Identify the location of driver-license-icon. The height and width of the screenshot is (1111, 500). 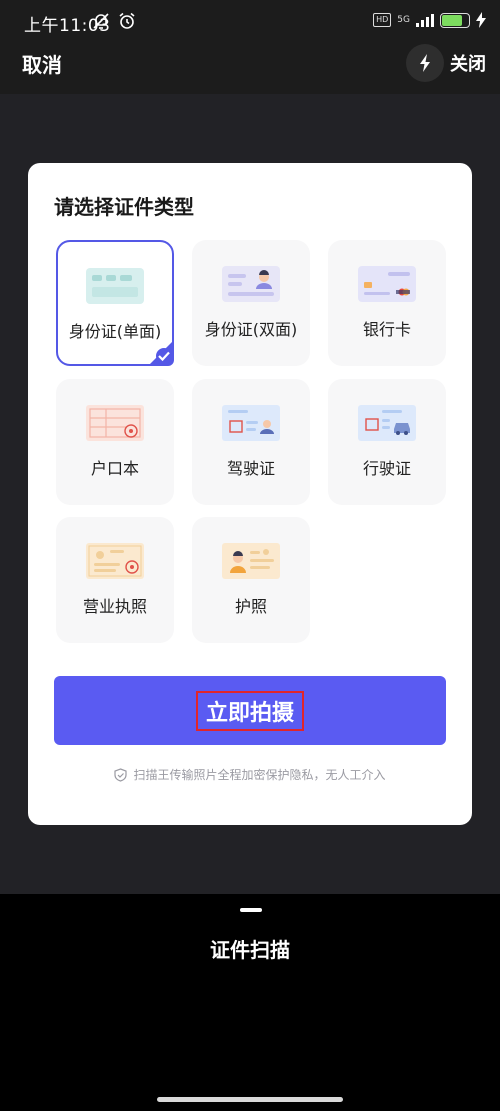
(251, 423).